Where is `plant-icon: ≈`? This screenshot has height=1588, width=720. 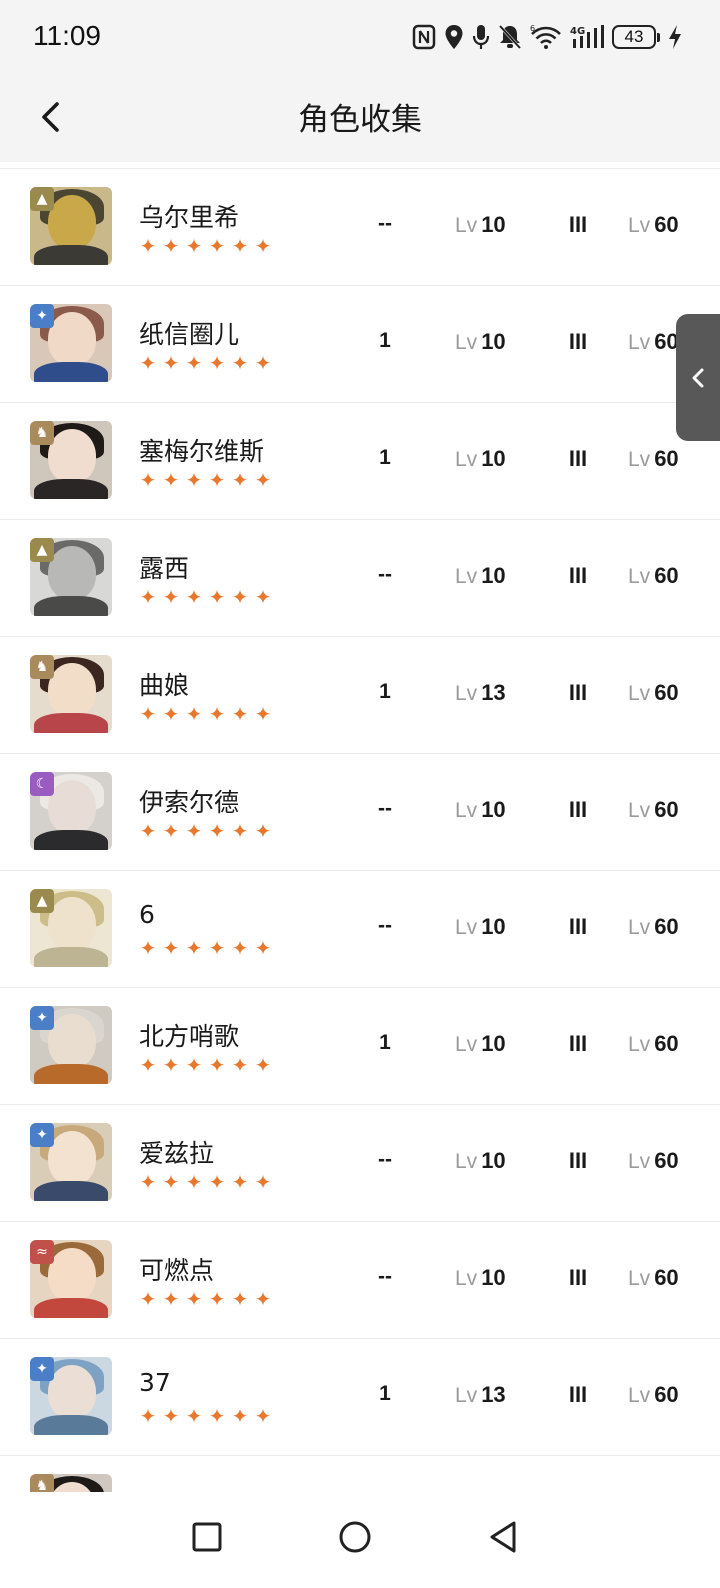
plant-icon: ≈ is located at coordinates (42, 1252).